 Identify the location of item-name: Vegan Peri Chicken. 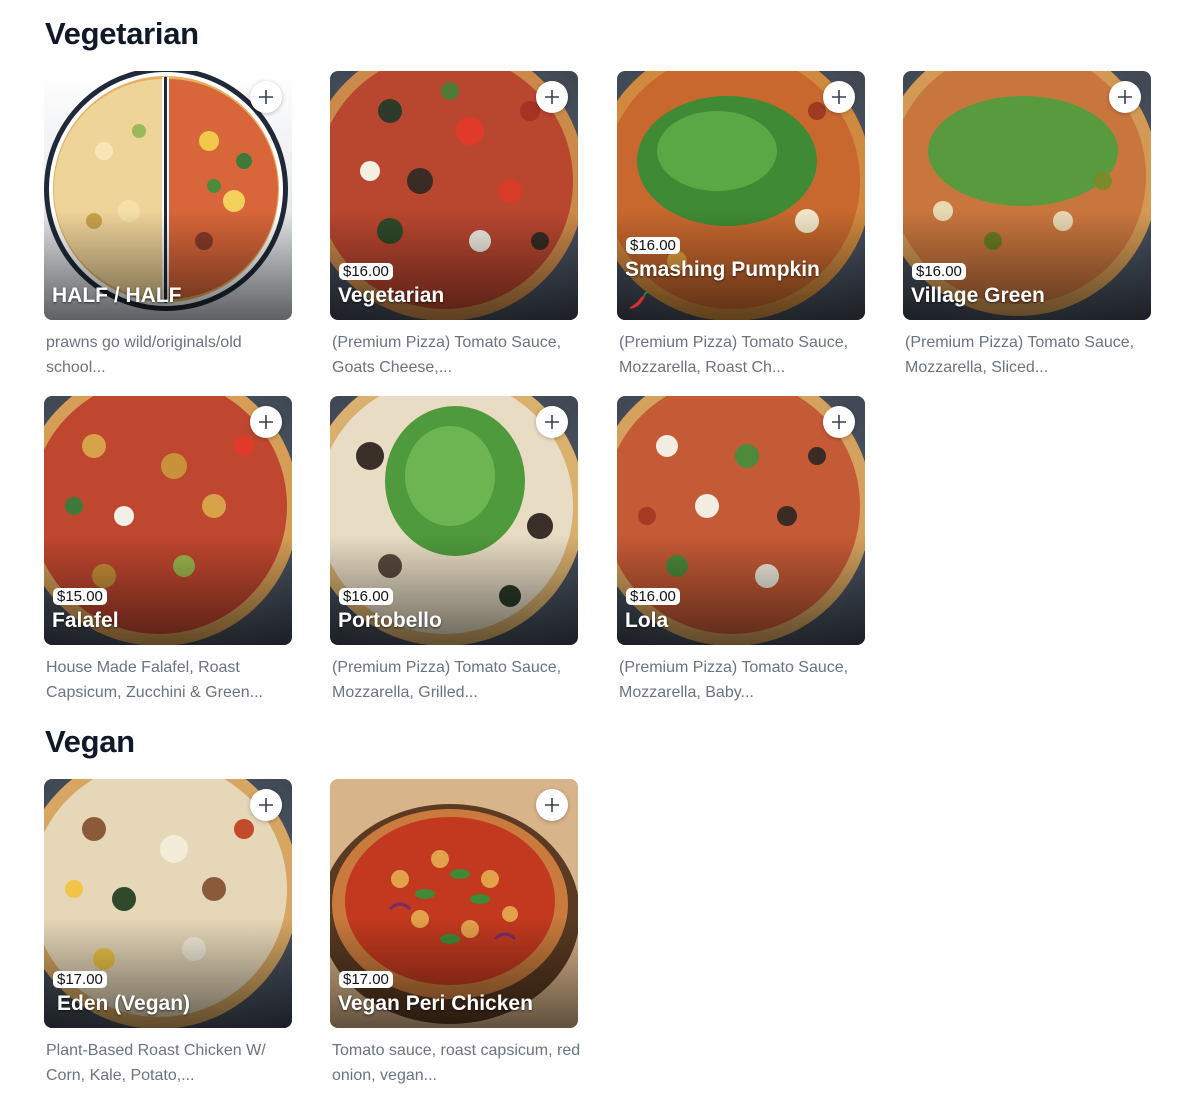
(435, 1003).